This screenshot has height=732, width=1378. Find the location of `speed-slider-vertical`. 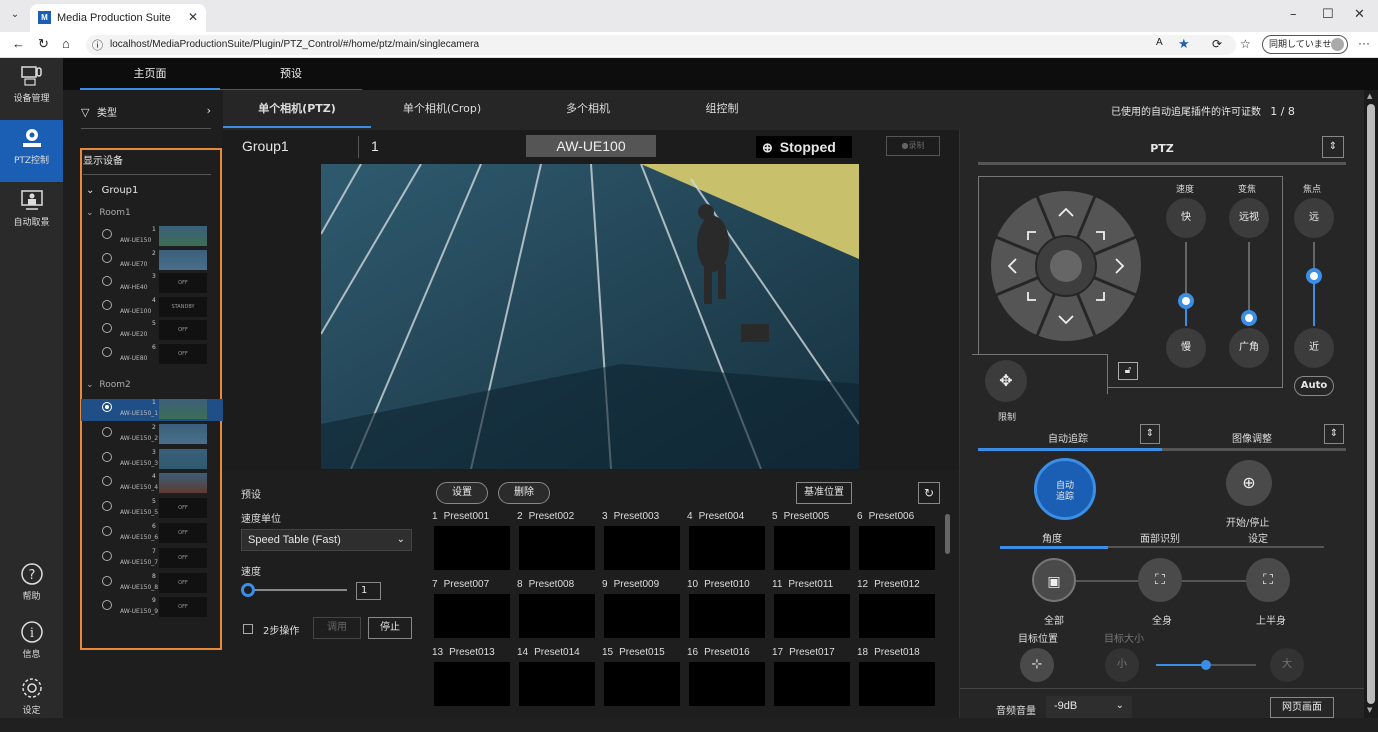

speed-slider-vertical is located at coordinates (1186, 284).